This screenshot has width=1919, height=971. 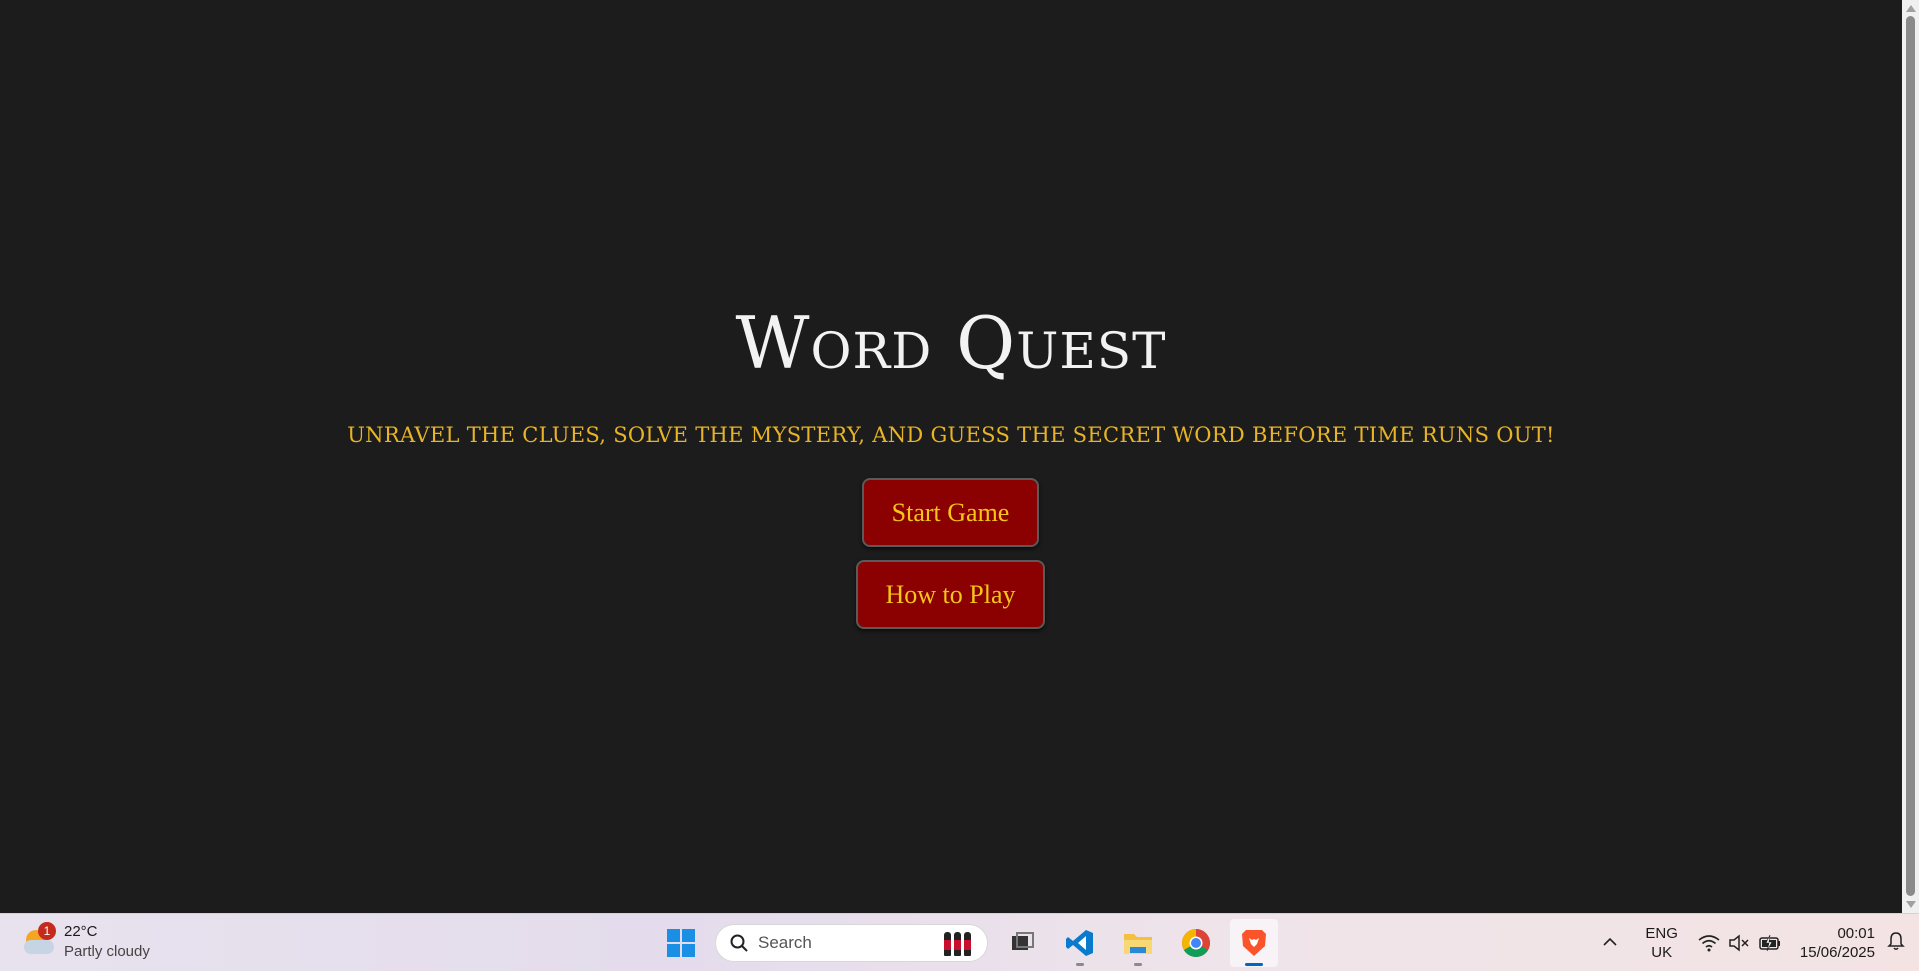 What do you see at coordinates (851, 943) in the screenshot?
I see `taskbar-search-box: Search` at bounding box center [851, 943].